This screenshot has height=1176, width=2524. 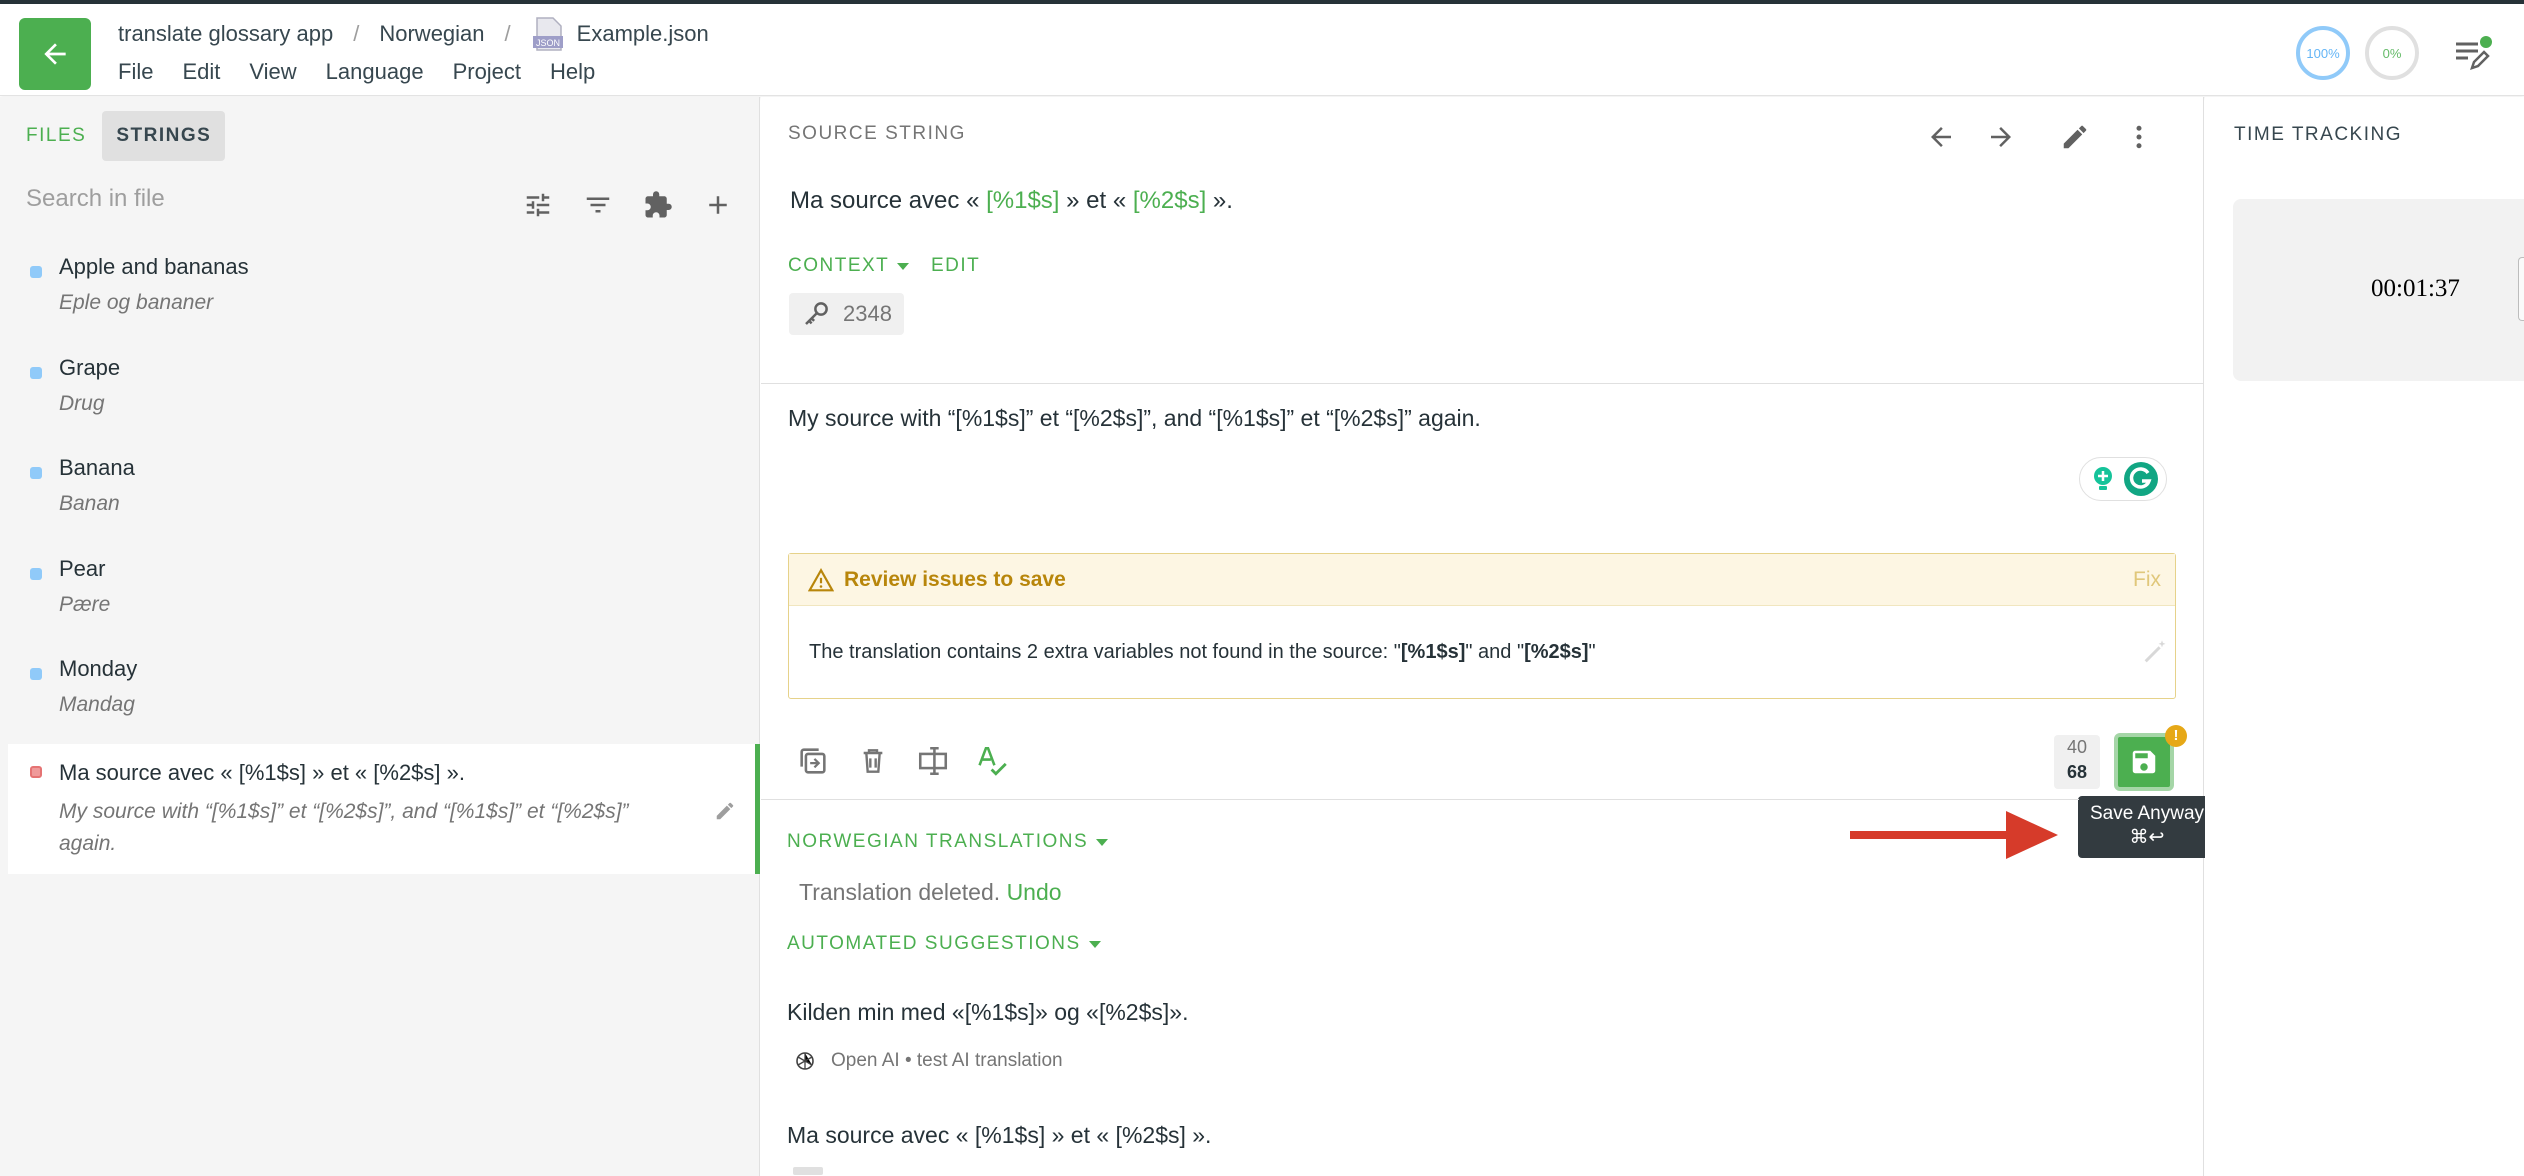 I want to click on next-string-button, so click(x=2001, y=137).